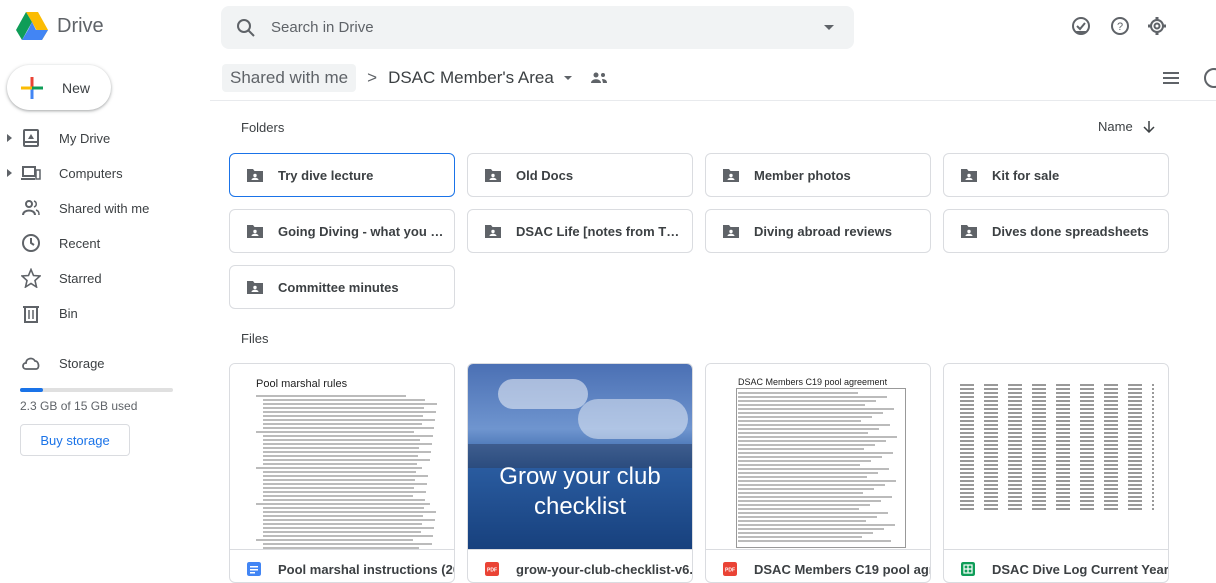 This screenshot has height=583, width=1216. What do you see at coordinates (1208, 78) in the screenshot?
I see `info-icon` at bounding box center [1208, 78].